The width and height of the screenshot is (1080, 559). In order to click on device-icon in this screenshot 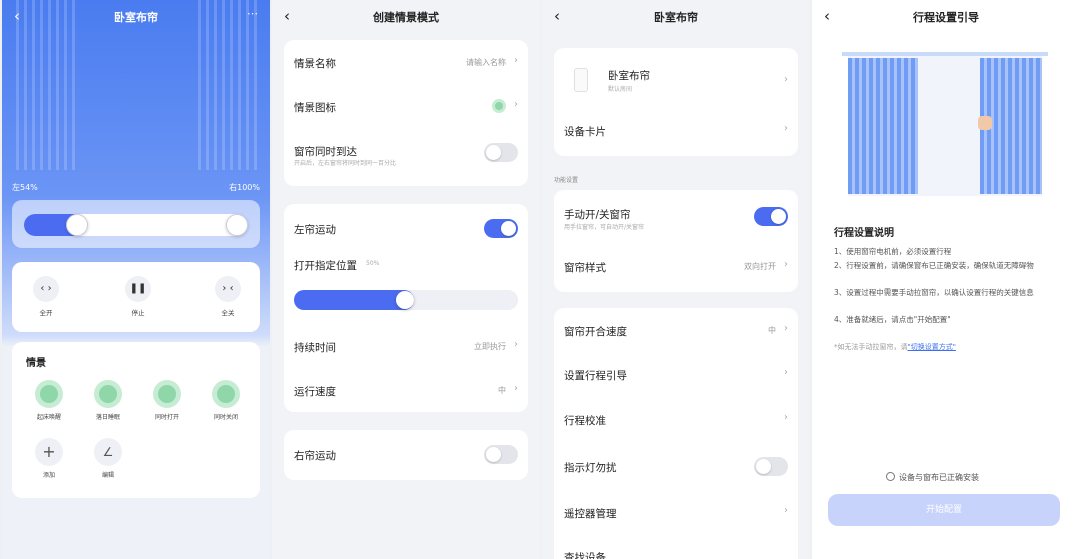, I will do `click(581, 80)`.